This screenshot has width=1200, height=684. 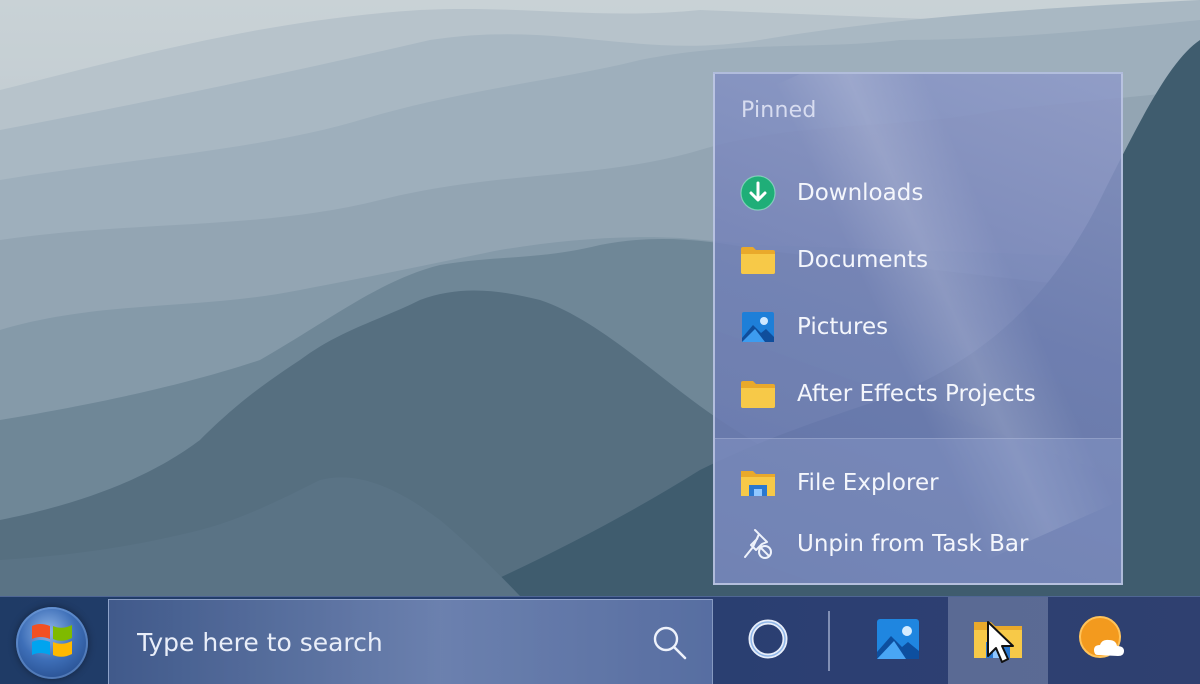 I want to click on taskbar, so click(x=600, y=640).